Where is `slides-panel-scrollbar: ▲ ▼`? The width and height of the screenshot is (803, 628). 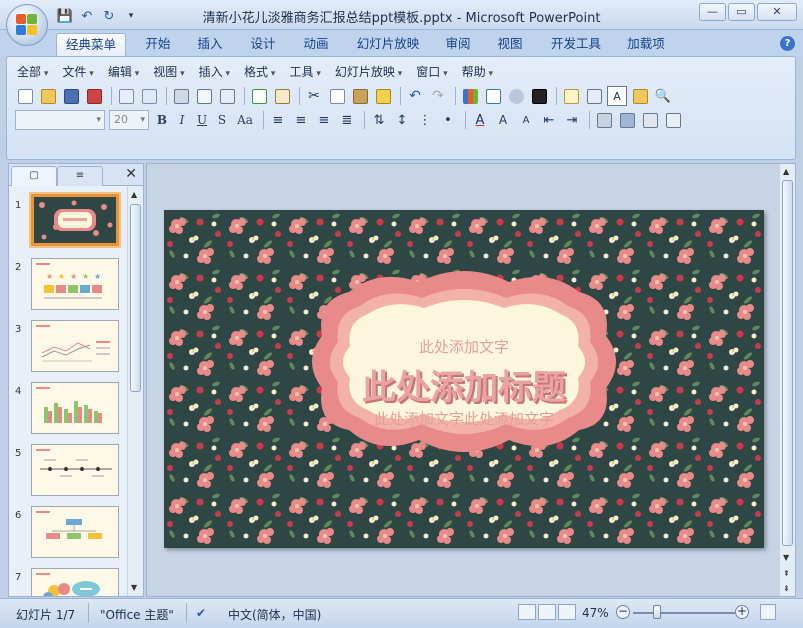 slides-panel-scrollbar: ▲ ▼ is located at coordinates (135, 391).